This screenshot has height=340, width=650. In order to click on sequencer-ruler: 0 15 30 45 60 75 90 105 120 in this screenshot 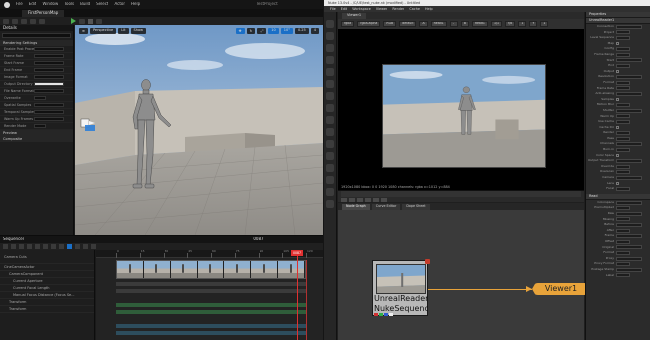, I will do `click(209, 254)`.